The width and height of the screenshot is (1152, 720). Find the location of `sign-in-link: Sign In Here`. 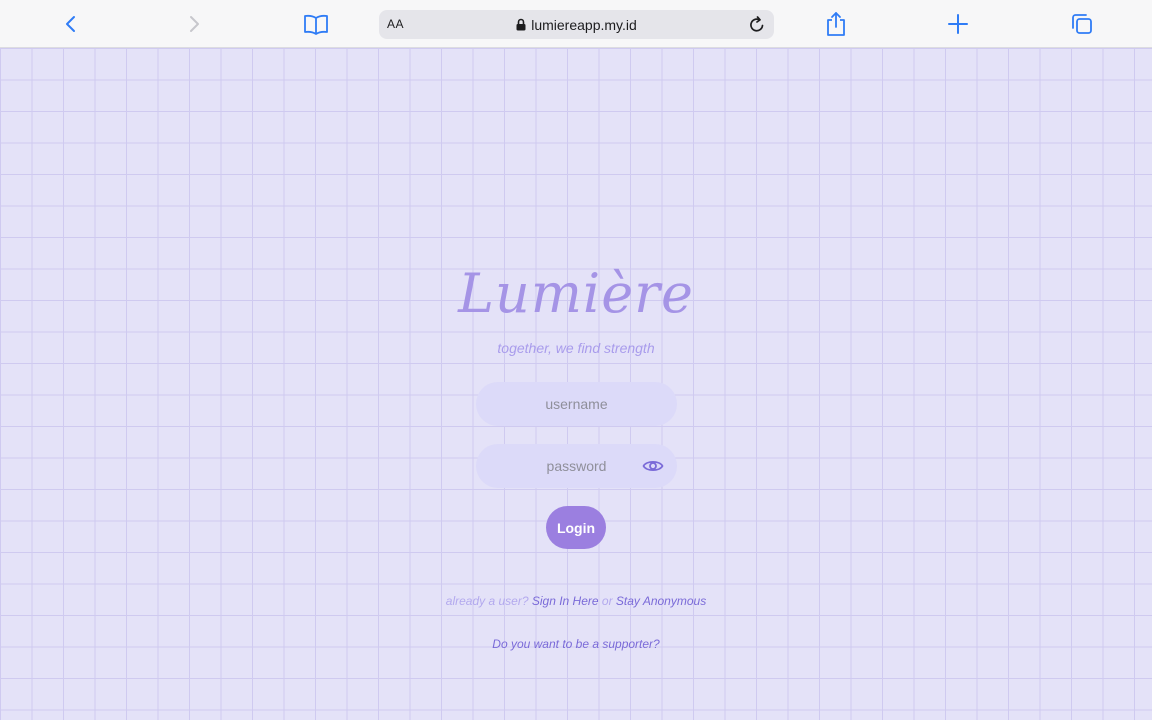

sign-in-link: Sign In Here is located at coordinates (565, 601).